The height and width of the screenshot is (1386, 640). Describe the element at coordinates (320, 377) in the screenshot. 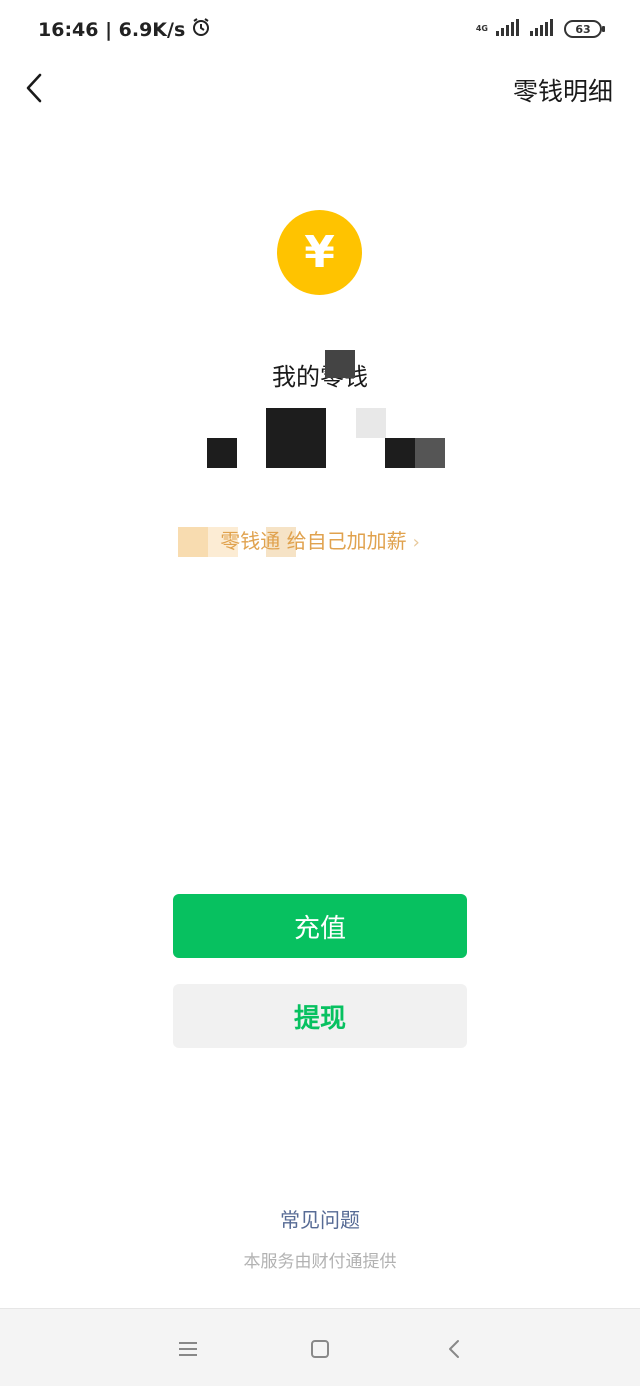

I see `balance-title: 我的零钱` at that location.